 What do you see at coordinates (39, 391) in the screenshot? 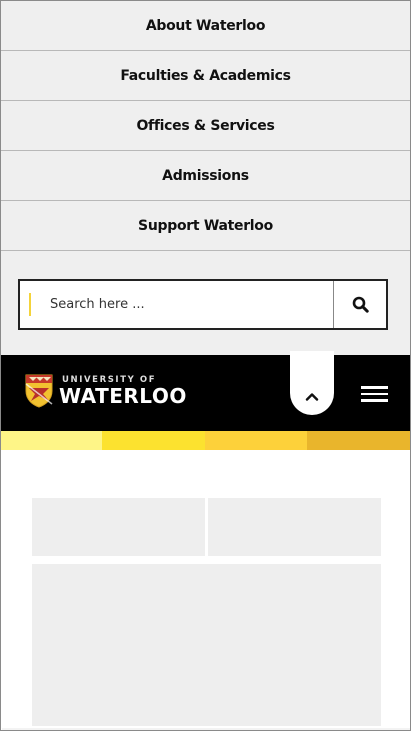
I see `crest-icon` at bounding box center [39, 391].